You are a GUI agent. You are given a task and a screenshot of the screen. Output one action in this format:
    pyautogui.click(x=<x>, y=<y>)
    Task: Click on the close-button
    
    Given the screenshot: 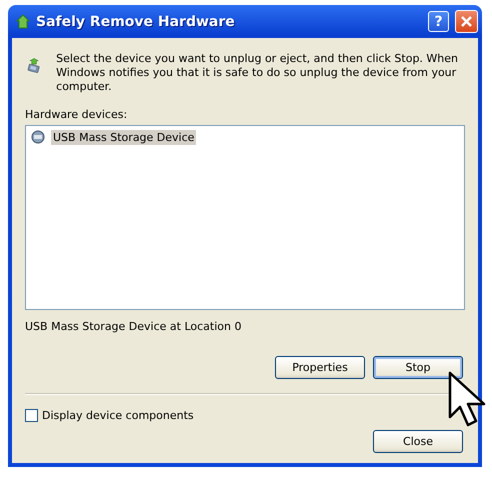 What is the action you would take?
    pyautogui.click(x=466, y=21)
    